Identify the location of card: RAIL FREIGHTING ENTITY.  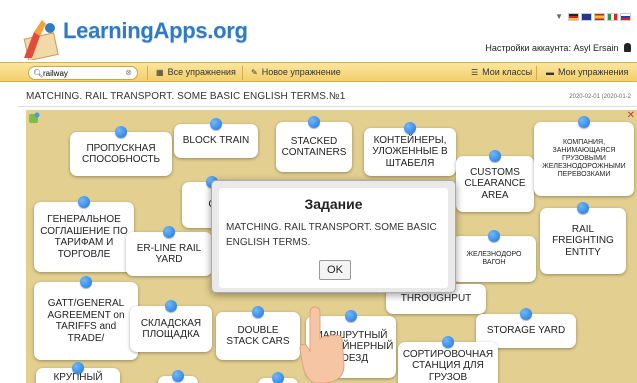
(583, 238).